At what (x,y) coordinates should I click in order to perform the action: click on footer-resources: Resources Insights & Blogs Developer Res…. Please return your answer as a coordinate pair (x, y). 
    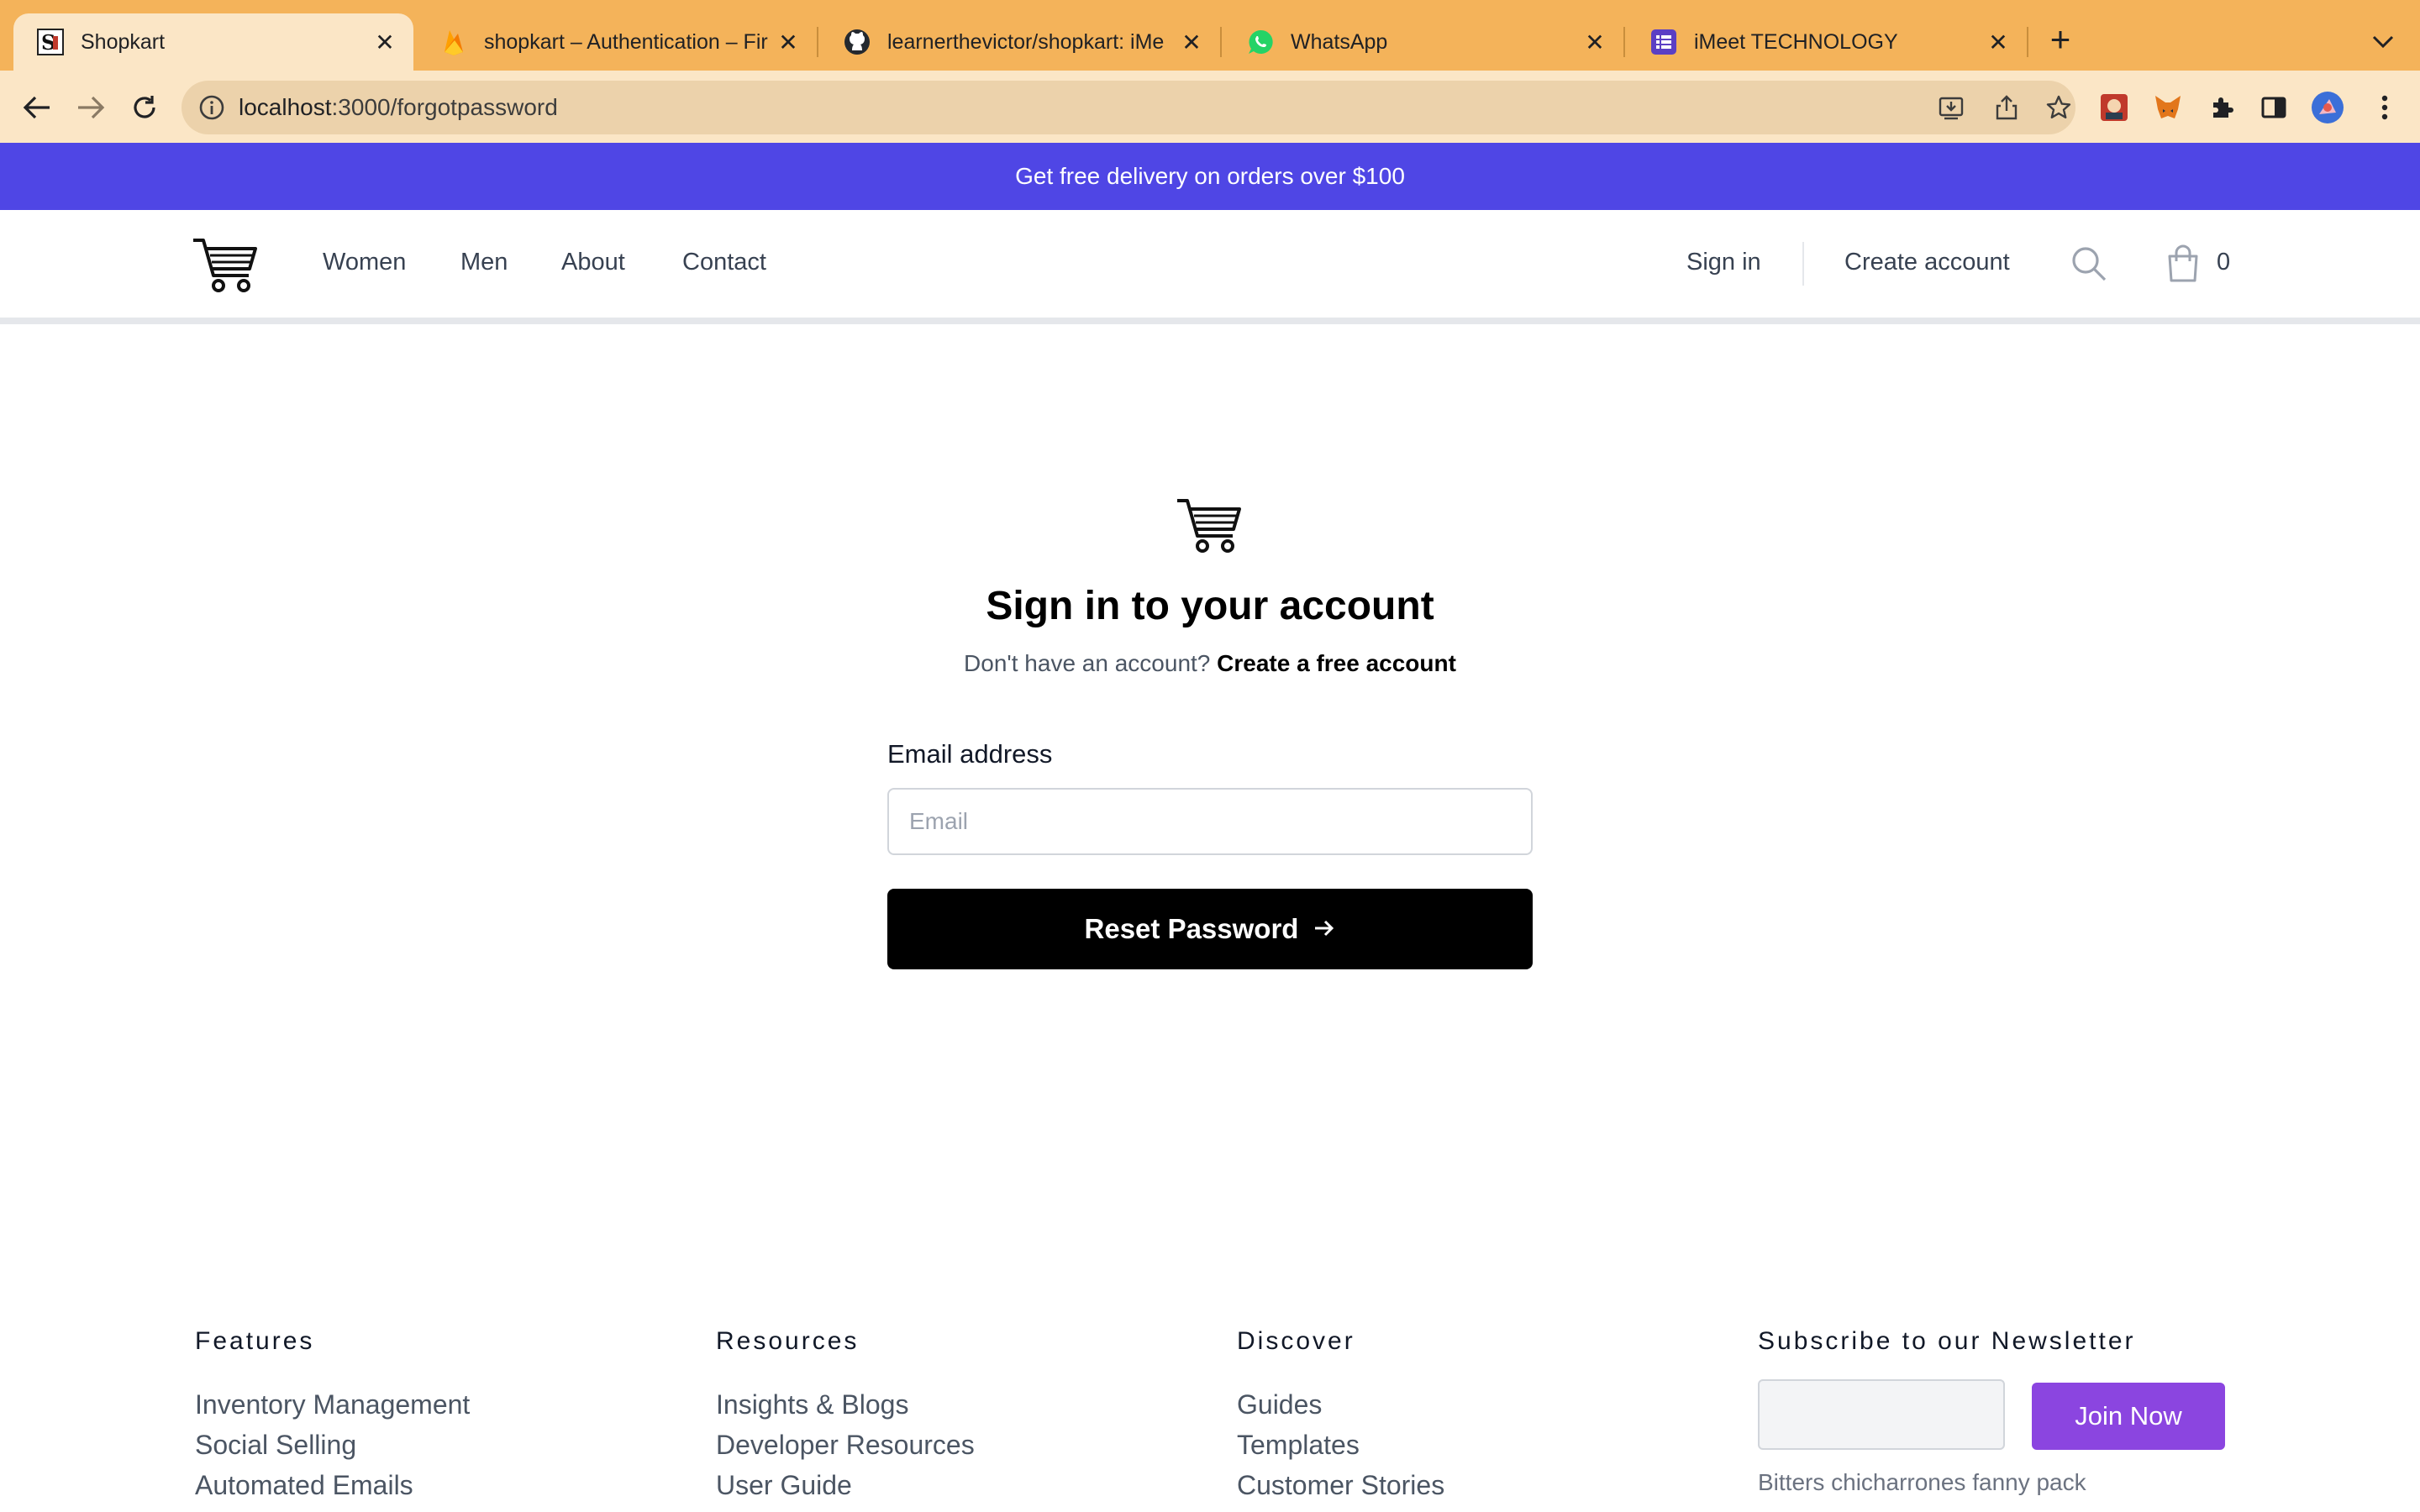
    Looking at the image, I should click on (845, 1416).